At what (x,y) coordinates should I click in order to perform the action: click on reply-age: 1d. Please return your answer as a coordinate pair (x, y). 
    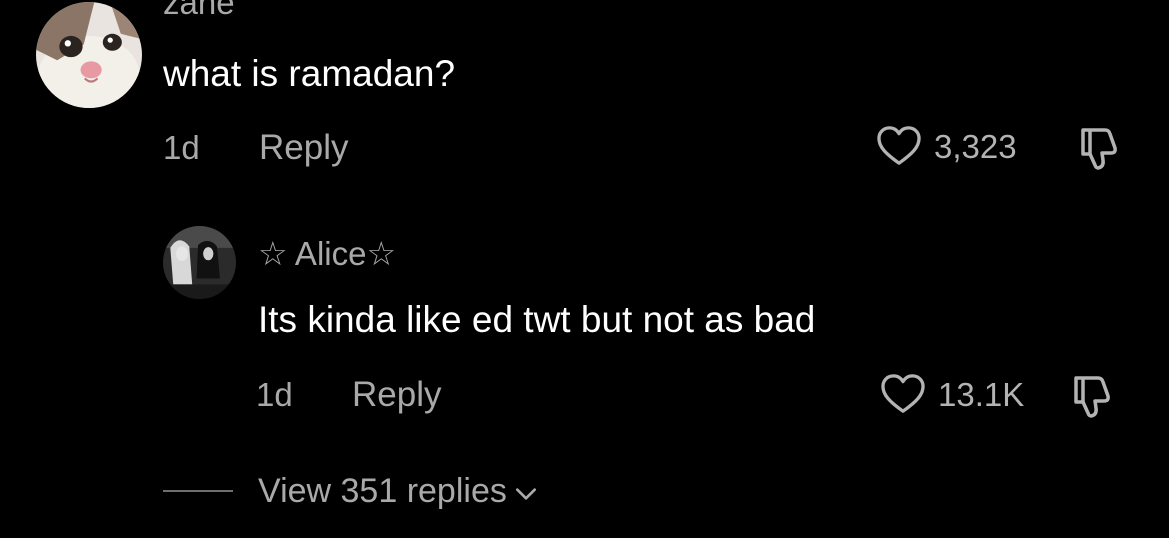
    Looking at the image, I should click on (274, 394).